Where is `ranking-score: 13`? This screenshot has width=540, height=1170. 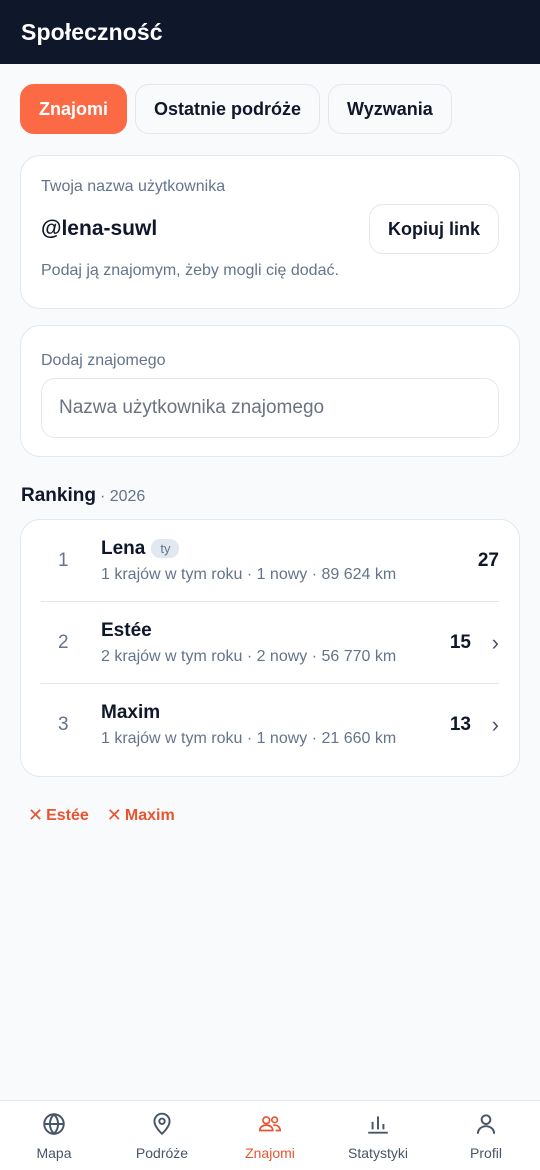
ranking-score: 13 is located at coordinates (460, 724).